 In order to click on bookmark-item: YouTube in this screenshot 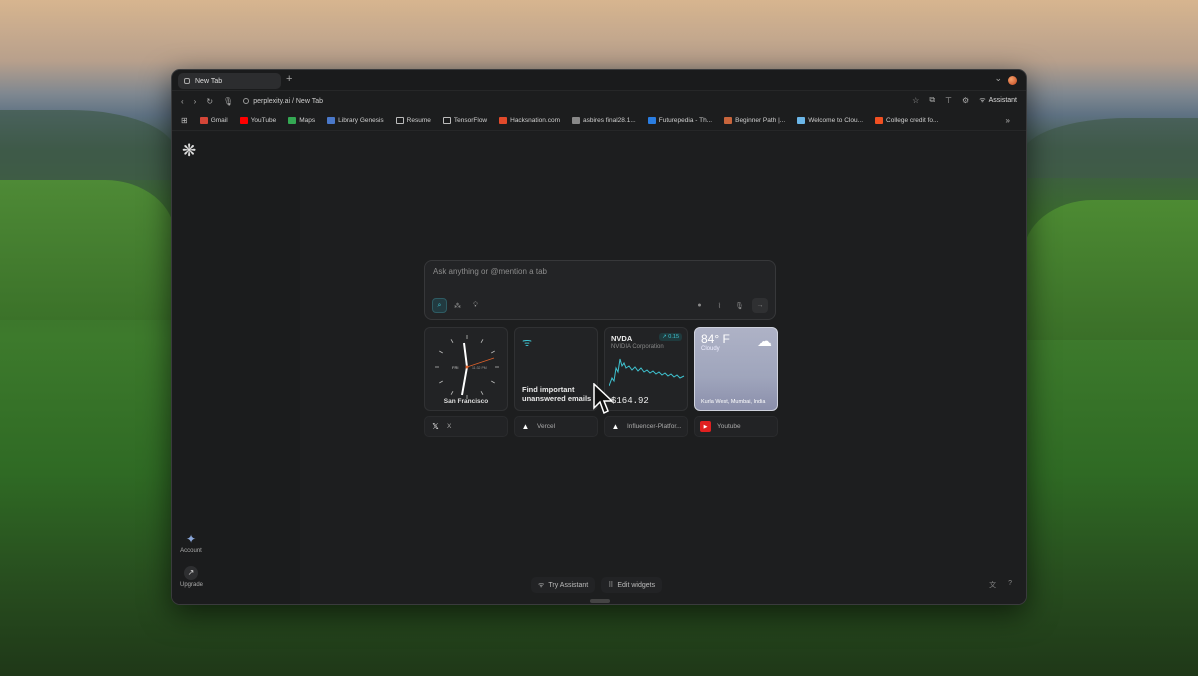, I will do `click(257, 120)`.